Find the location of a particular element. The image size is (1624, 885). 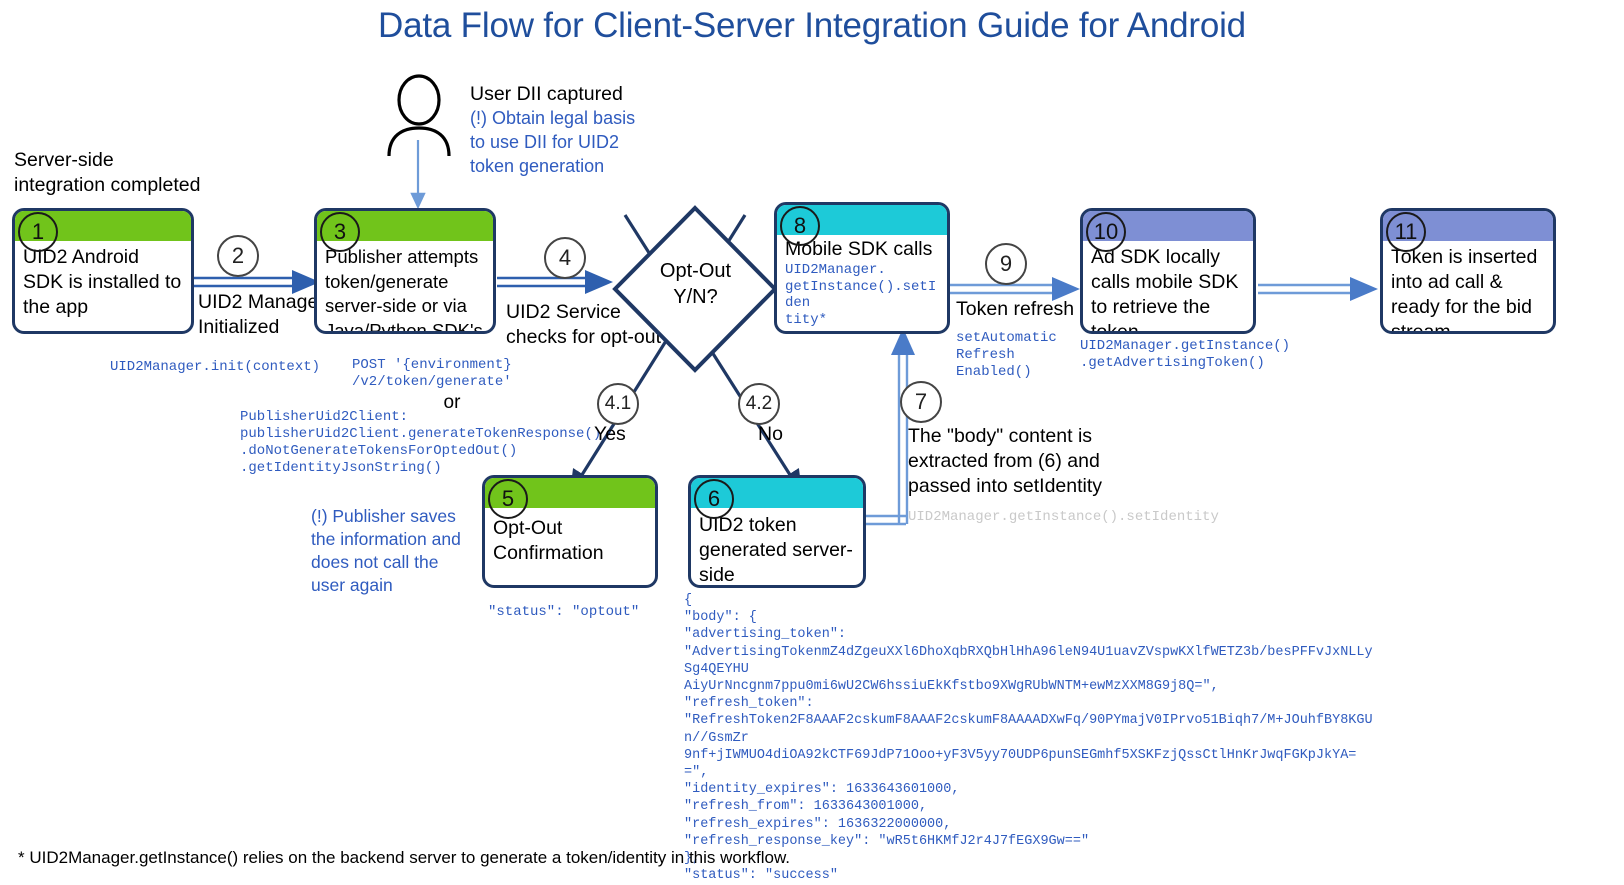

step-number-4-1: 4.1 is located at coordinates (618, 404).